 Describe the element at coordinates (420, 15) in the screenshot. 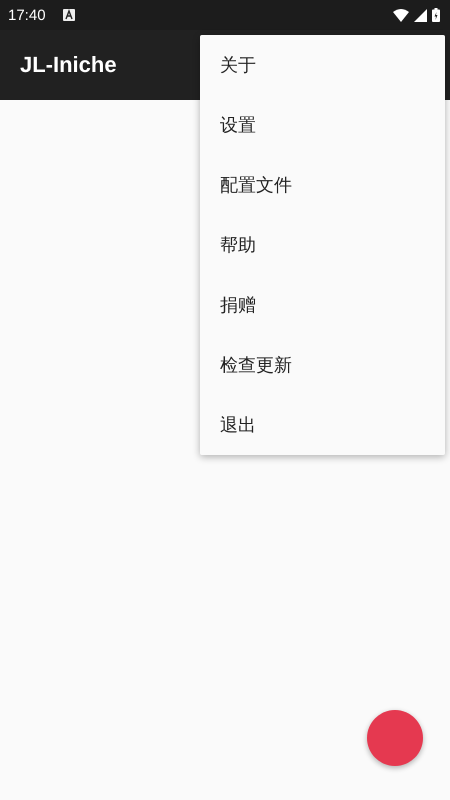

I see `signal-icon` at that location.